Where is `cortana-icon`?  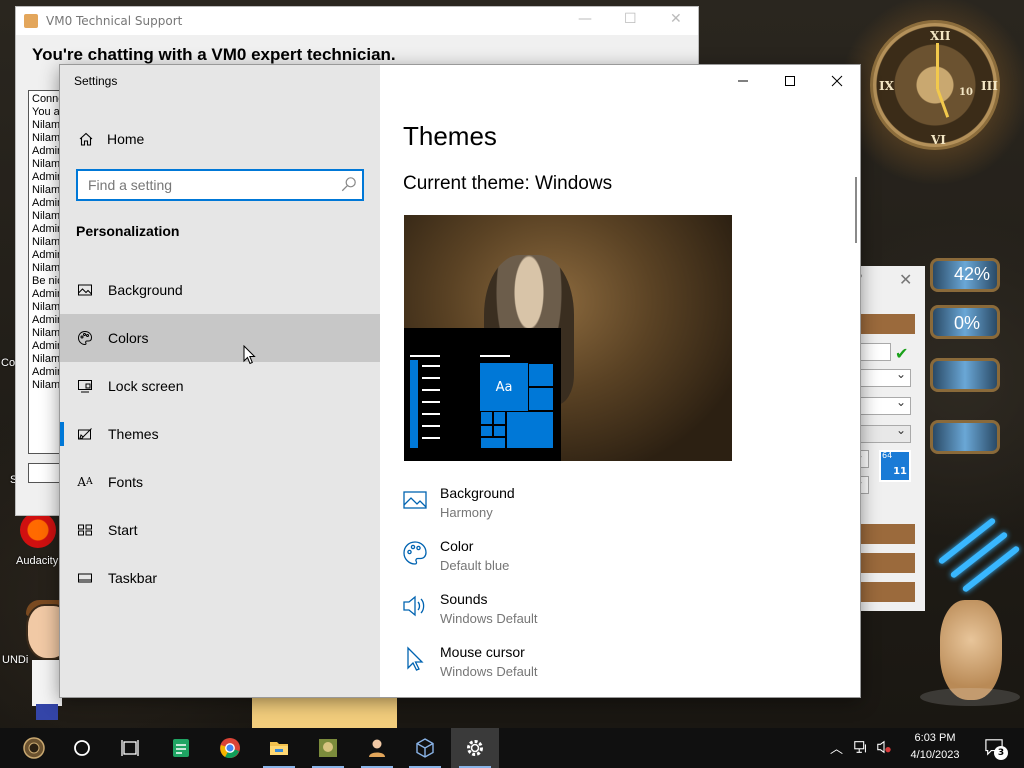
cortana-icon is located at coordinates (82, 748).